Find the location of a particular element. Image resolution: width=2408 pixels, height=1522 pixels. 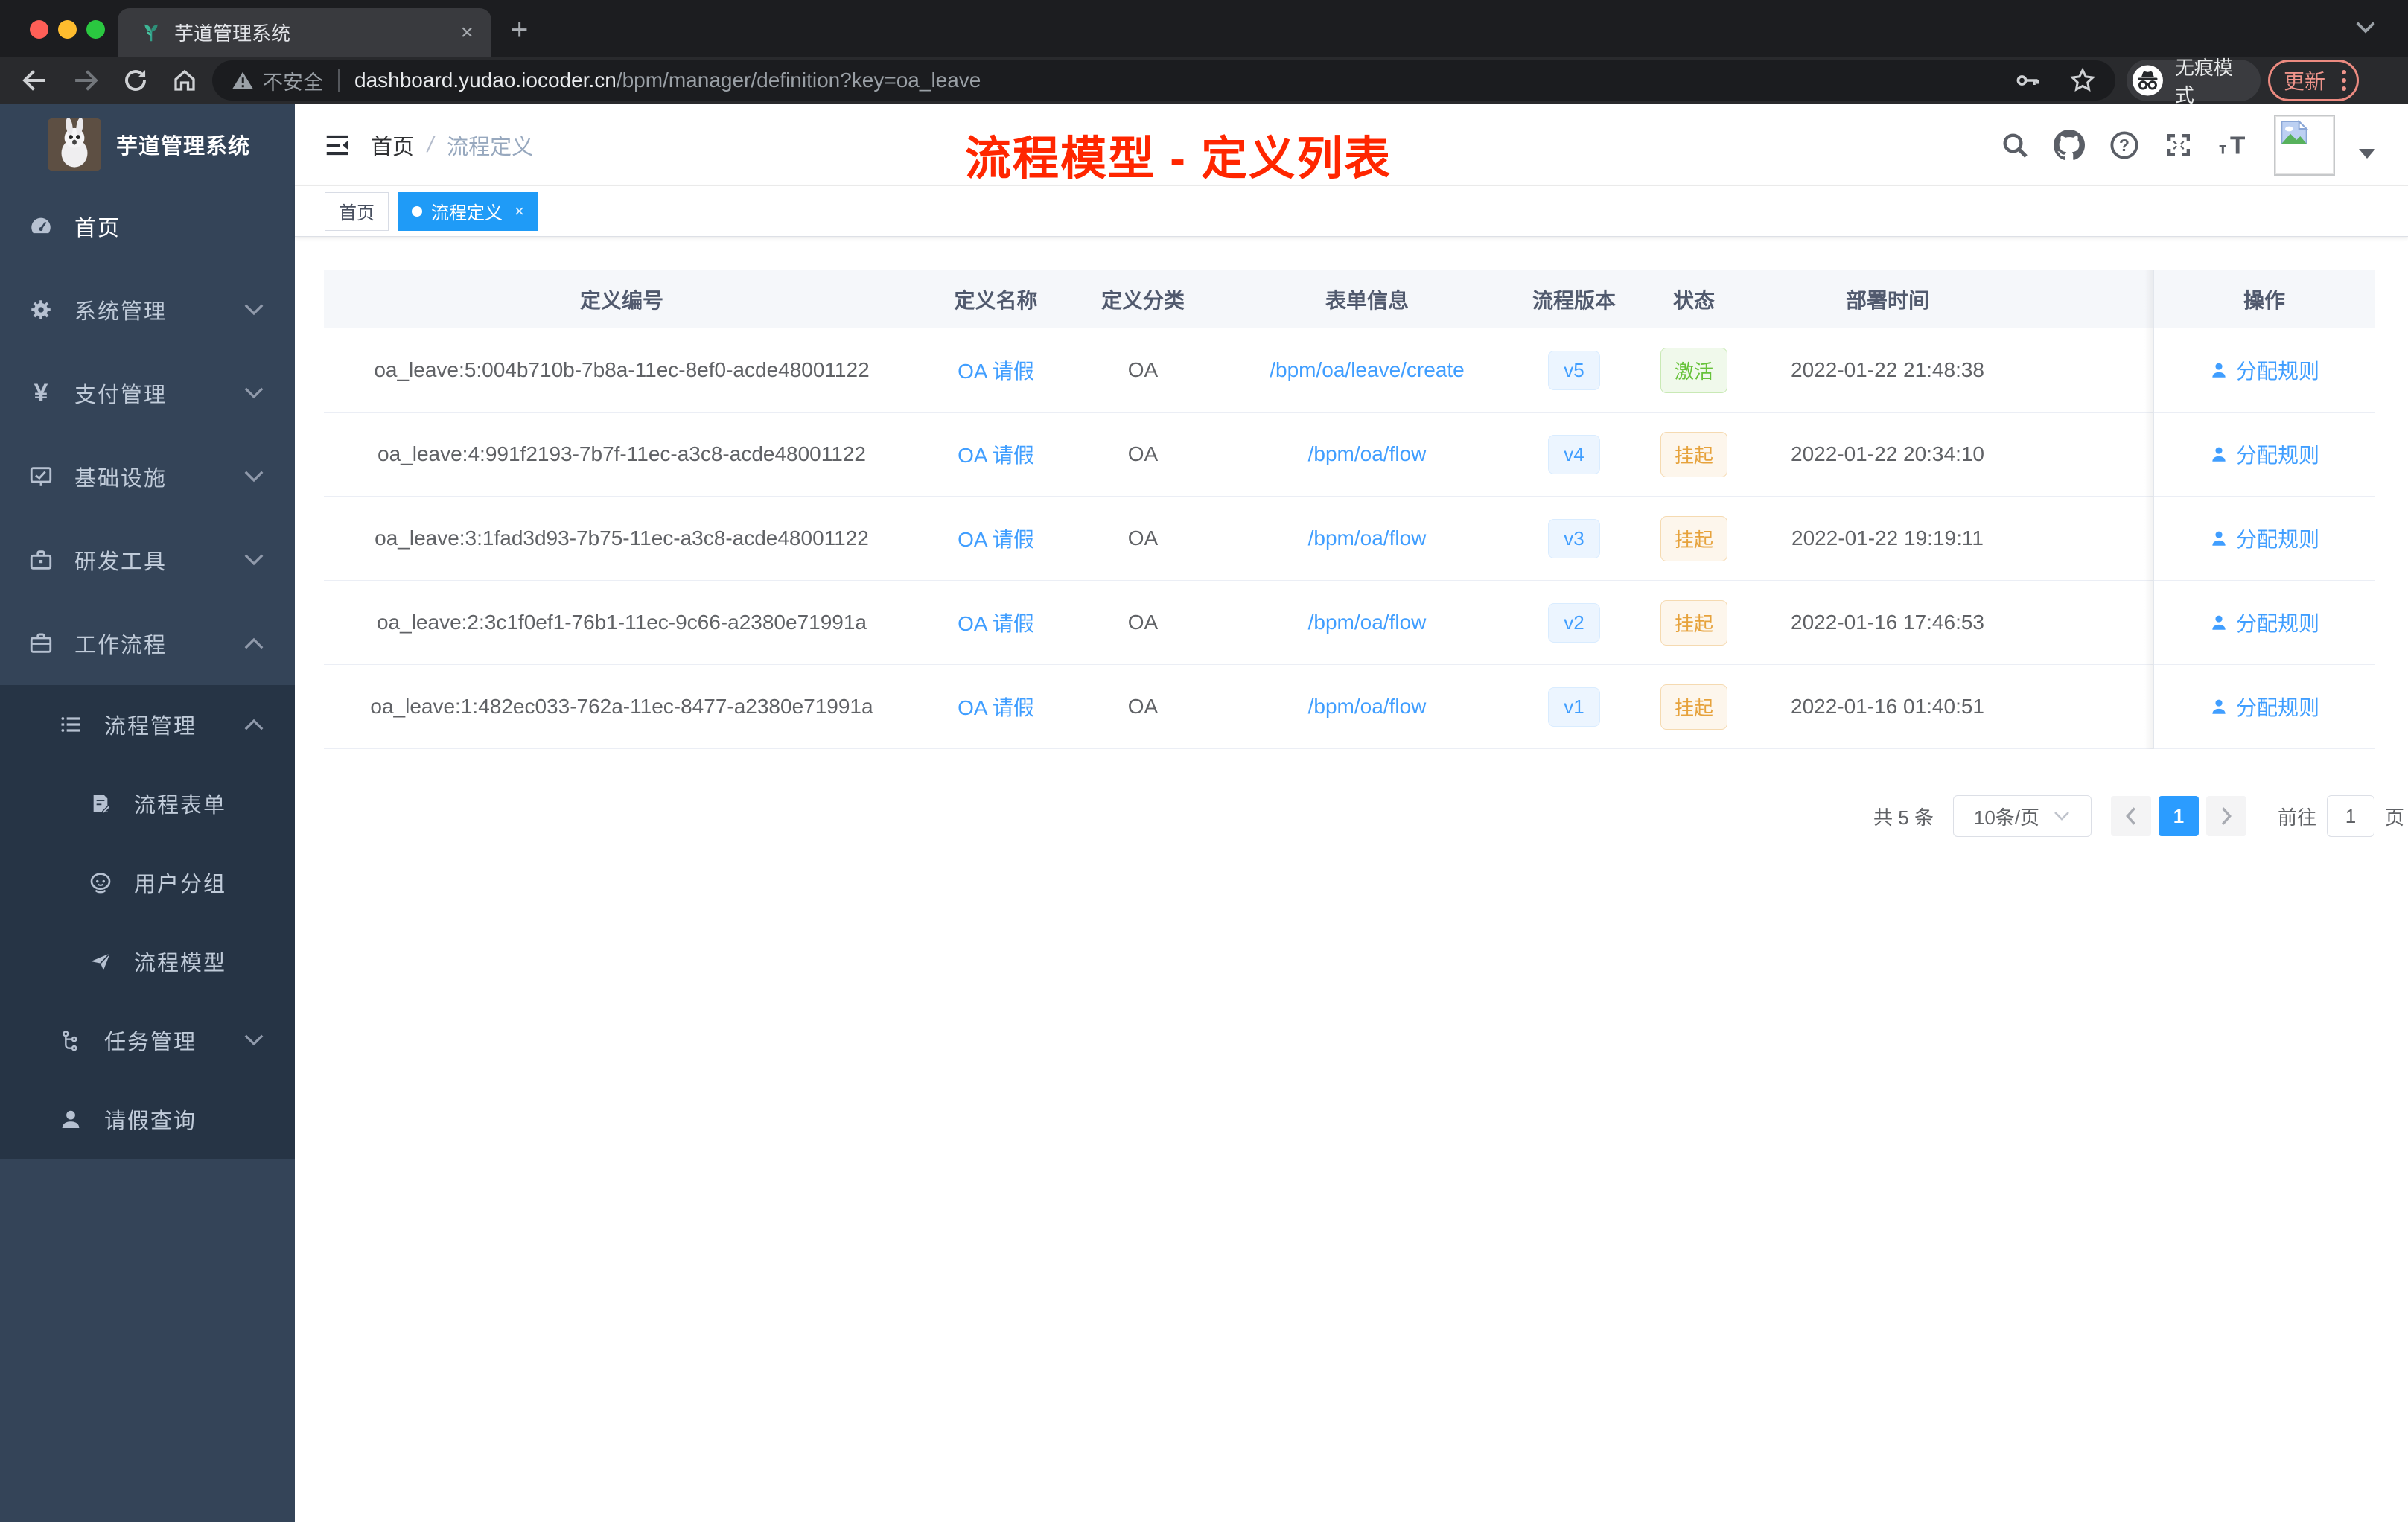

goto-page-input: 1 is located at coordinates (2350, 816).